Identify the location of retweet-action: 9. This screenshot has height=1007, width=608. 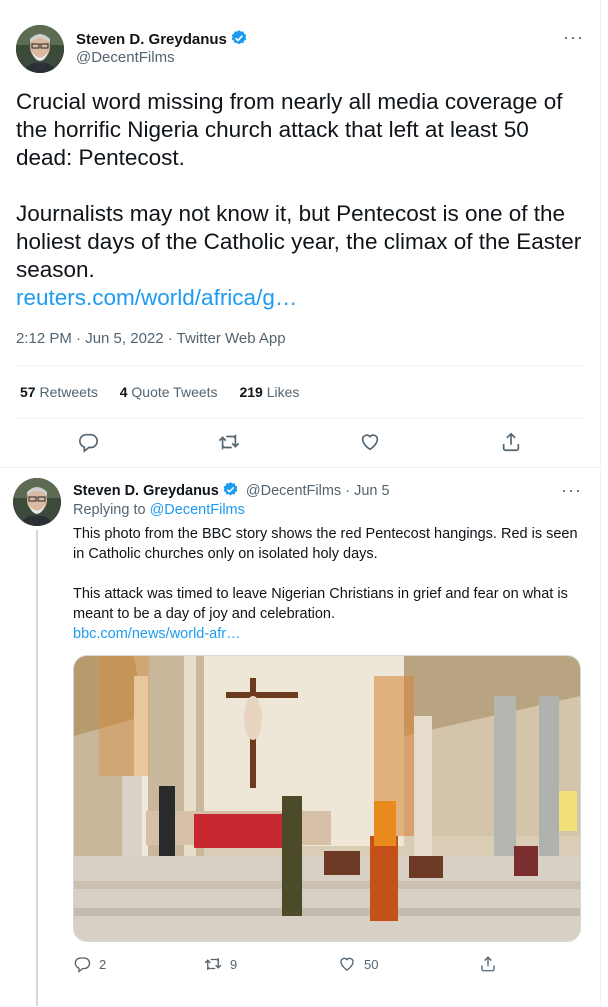
(220, 964).